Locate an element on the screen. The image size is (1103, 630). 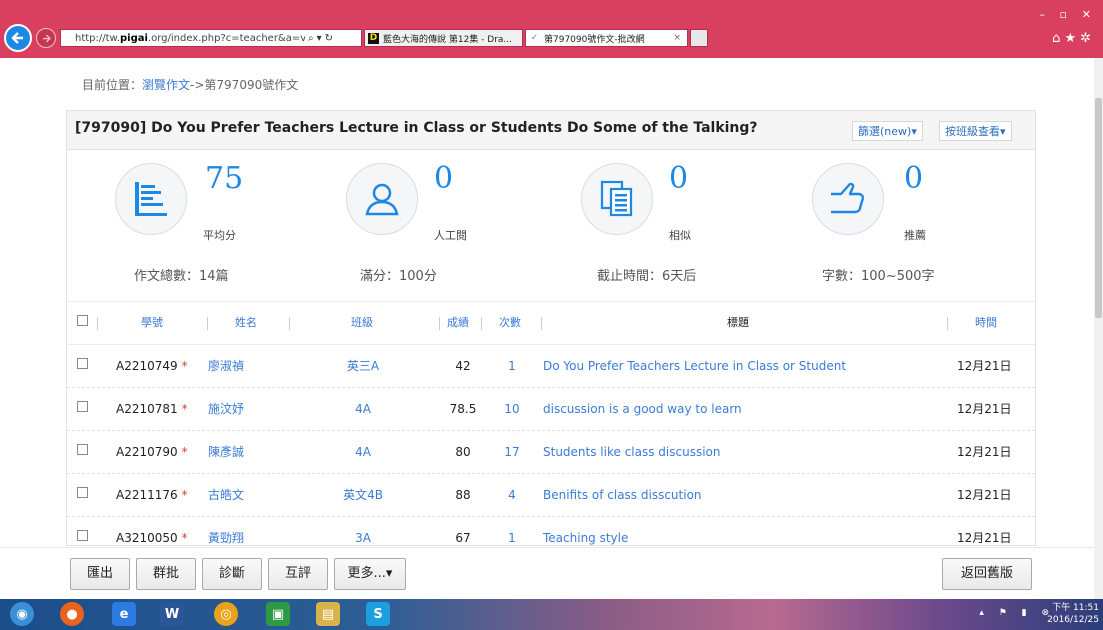
file-explorer-icon: ▤ is located at coordinates (328, 614).